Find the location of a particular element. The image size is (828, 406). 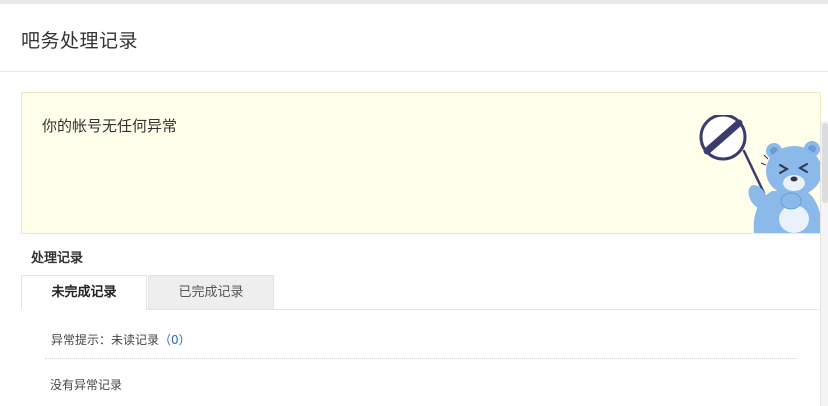

bear-paw is located at coordinates (791, 201).